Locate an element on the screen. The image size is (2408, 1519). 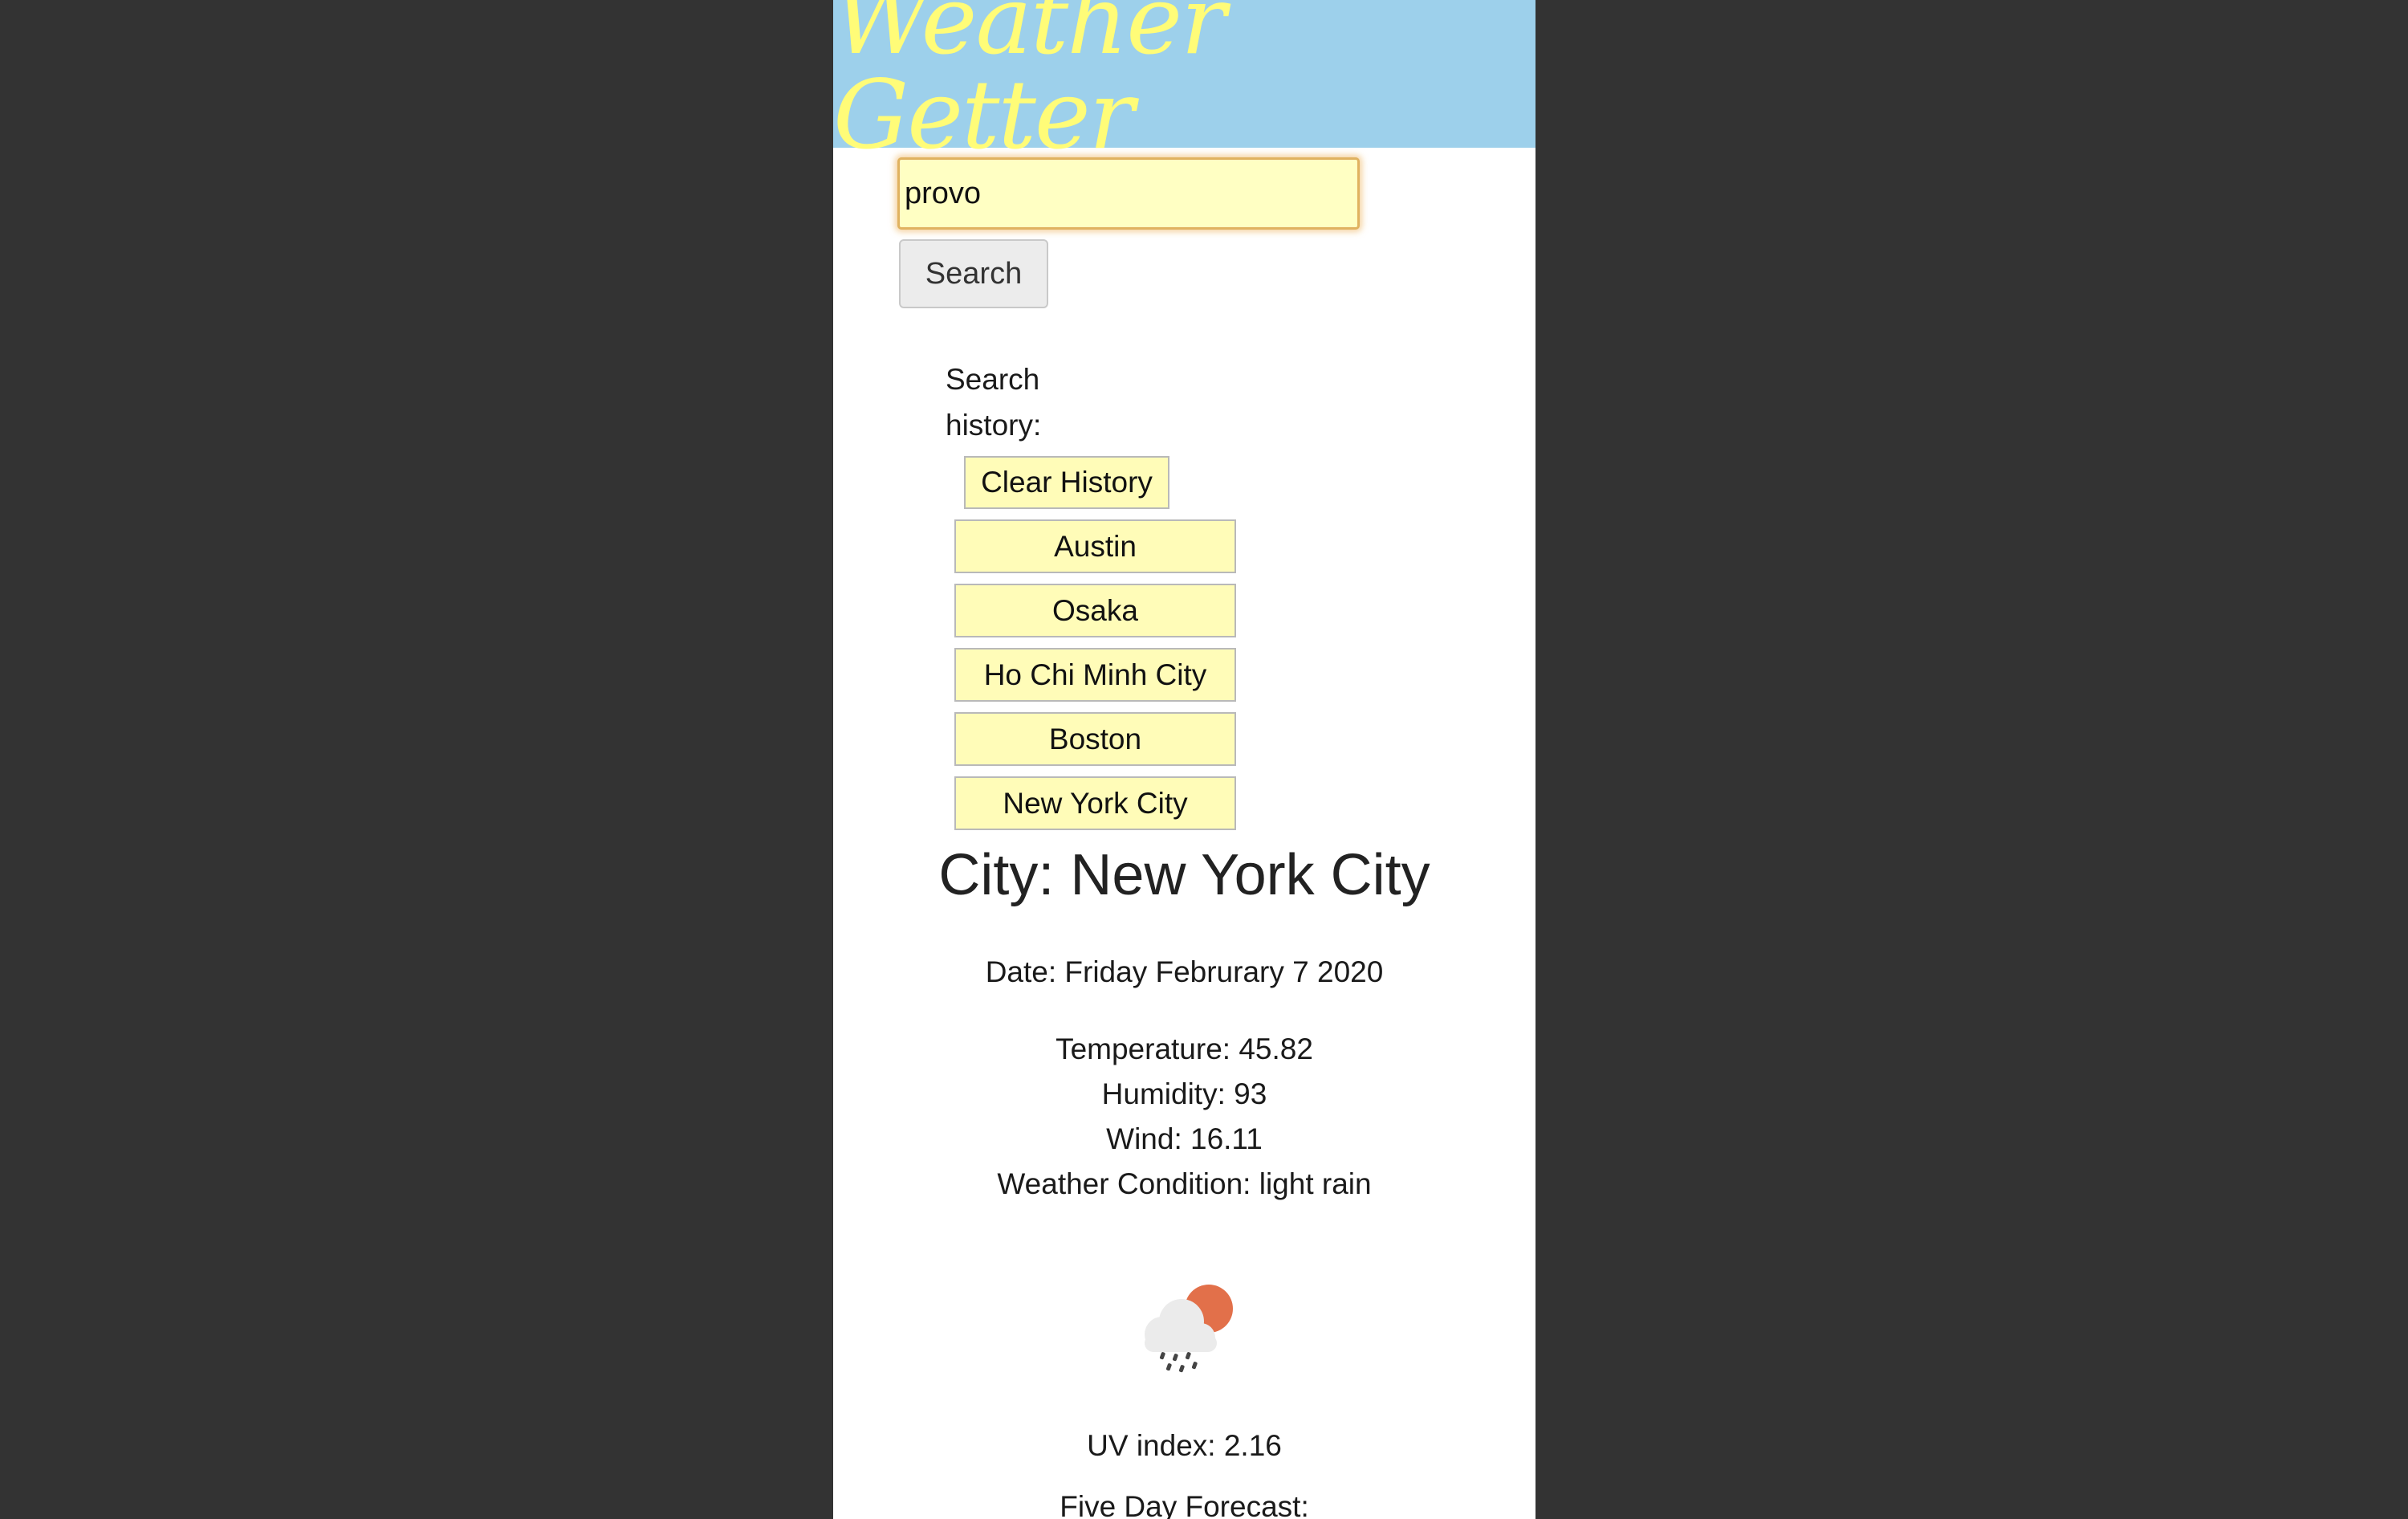
city-search-input is located at coordinates (1128, 193).